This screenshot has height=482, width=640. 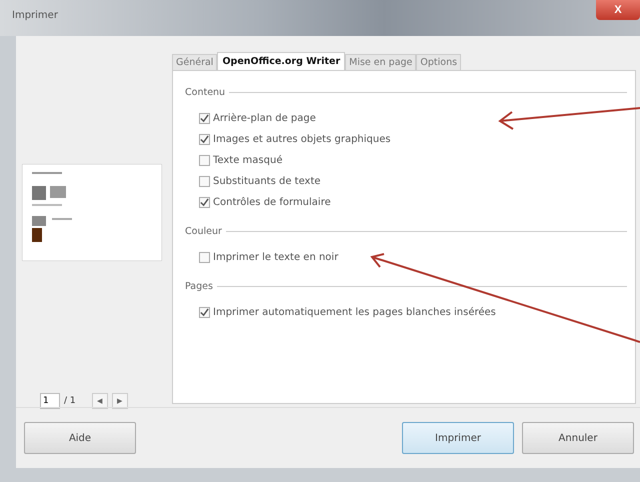 I want to click on section-title: Contenu, so click(x=205, y=92).